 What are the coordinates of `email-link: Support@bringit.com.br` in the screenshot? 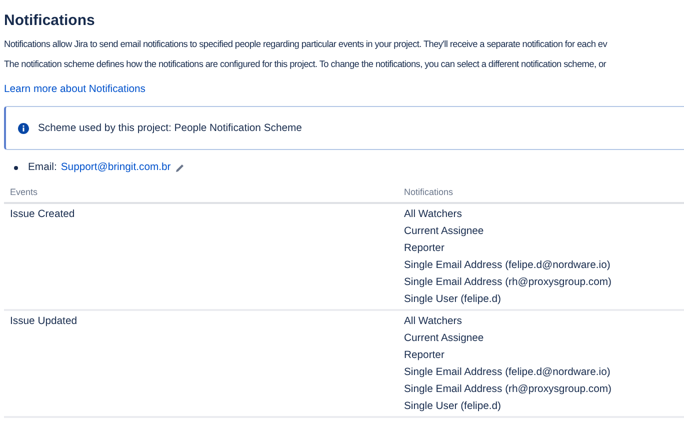 It's located at (115, 168).